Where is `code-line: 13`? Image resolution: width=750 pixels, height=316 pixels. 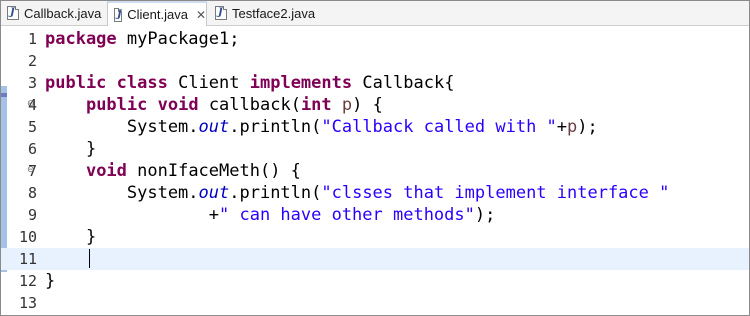
code-line: 13 is located at coordinates (375, 303).